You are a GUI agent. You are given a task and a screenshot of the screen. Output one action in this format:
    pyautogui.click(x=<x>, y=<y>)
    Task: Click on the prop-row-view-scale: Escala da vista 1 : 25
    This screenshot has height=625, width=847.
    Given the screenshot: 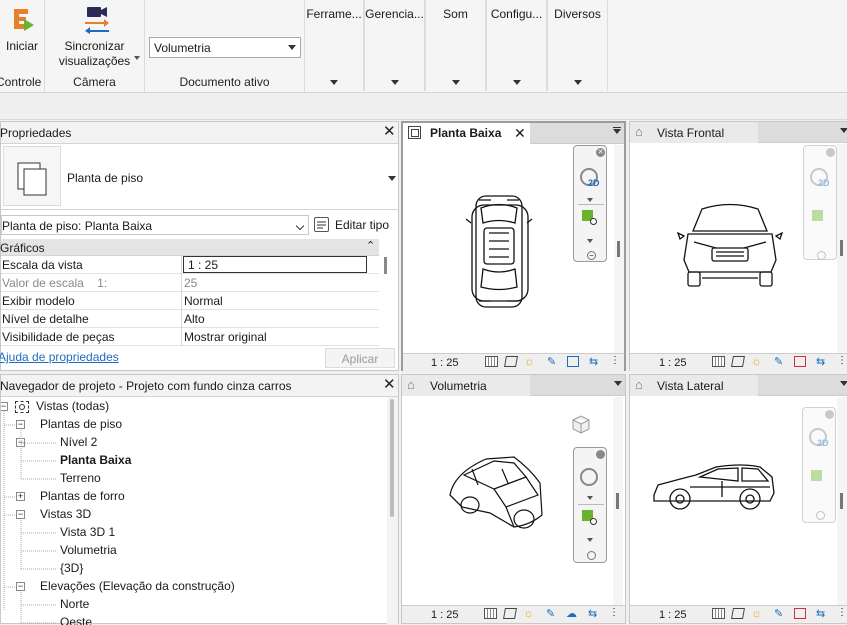 What is the action you would take?
    pyautogui.click(x=190, y=265)
    